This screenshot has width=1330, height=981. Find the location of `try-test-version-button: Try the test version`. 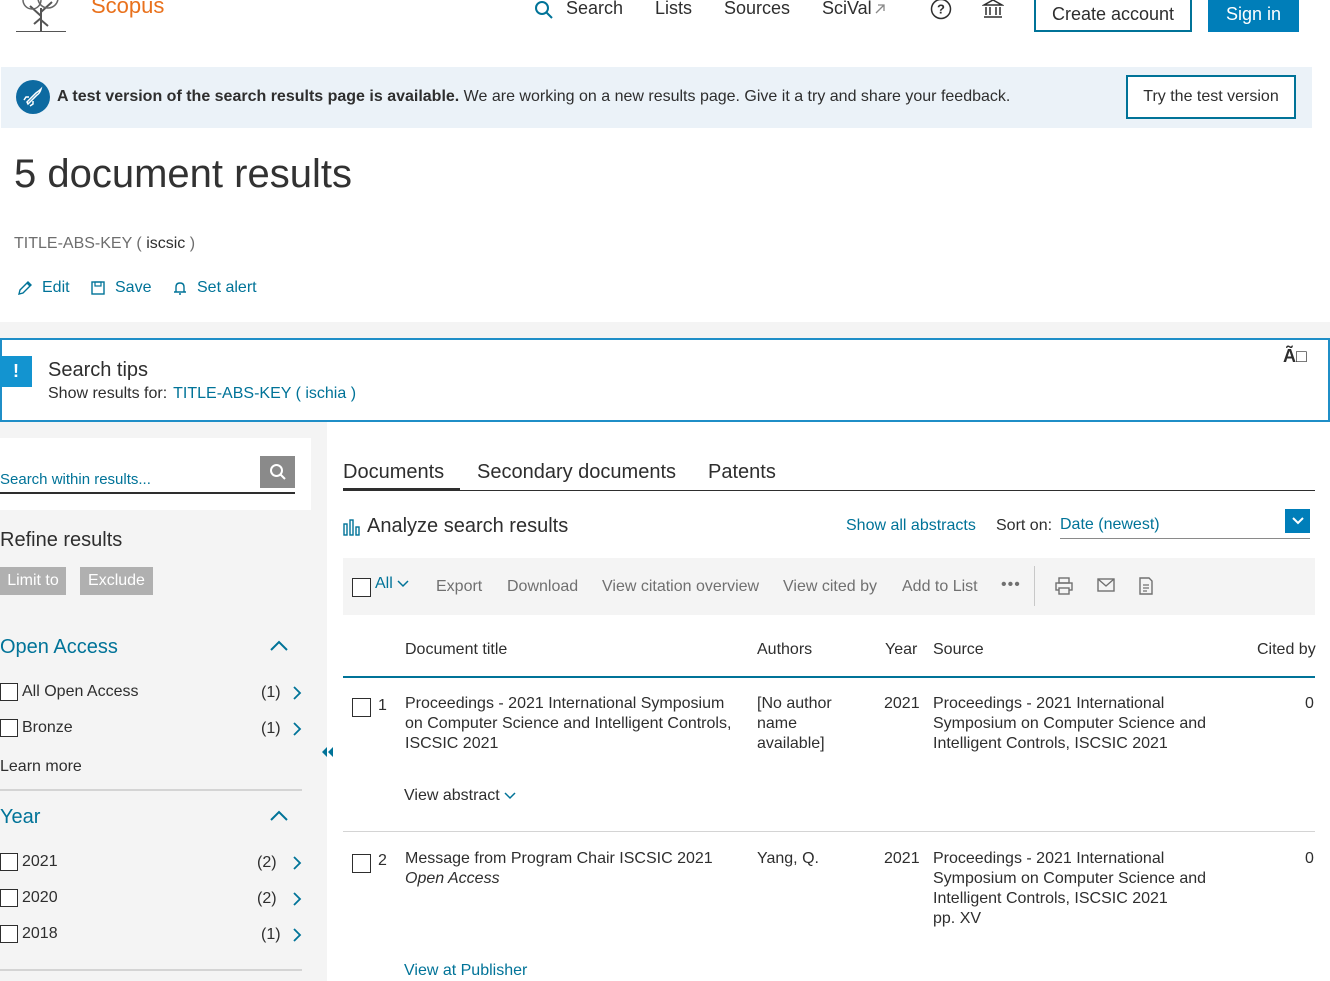

try-test-version-button: Try the test version is located at coordinates (1211, 97).